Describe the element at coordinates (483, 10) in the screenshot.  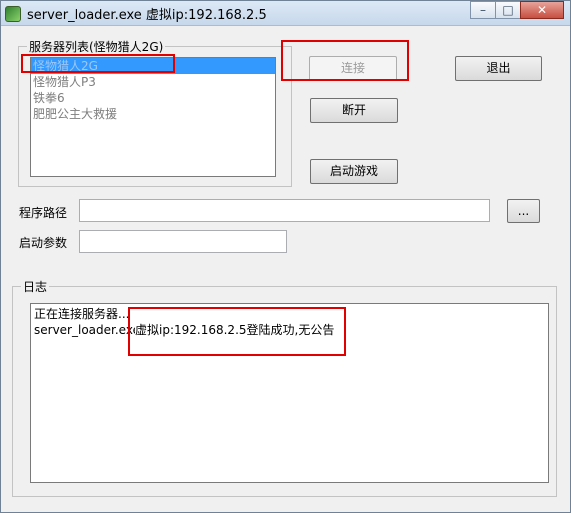
I see `minimize-button: –` at that location.